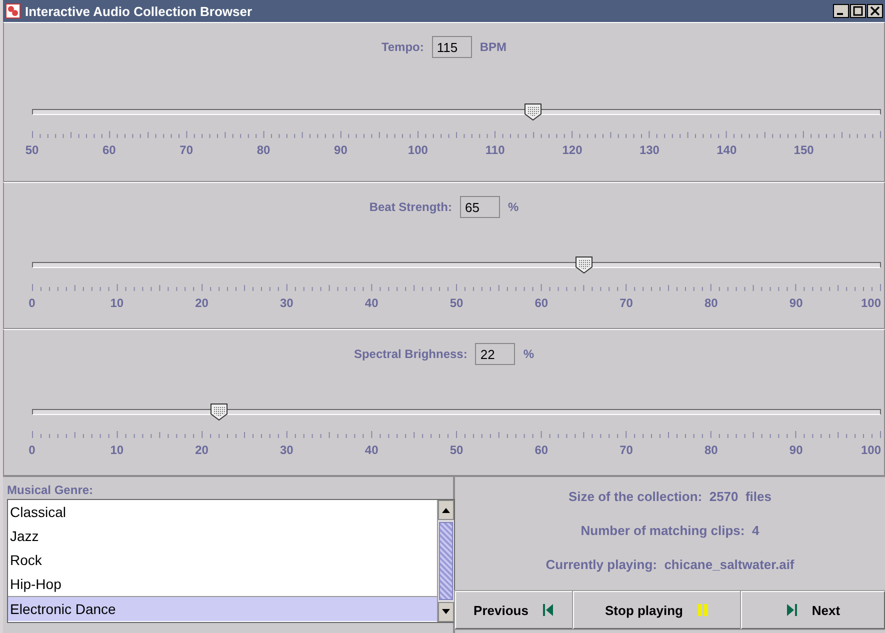 This screenshot has height=633, width=885. I want to click on scrollbar, so click(445, 561).